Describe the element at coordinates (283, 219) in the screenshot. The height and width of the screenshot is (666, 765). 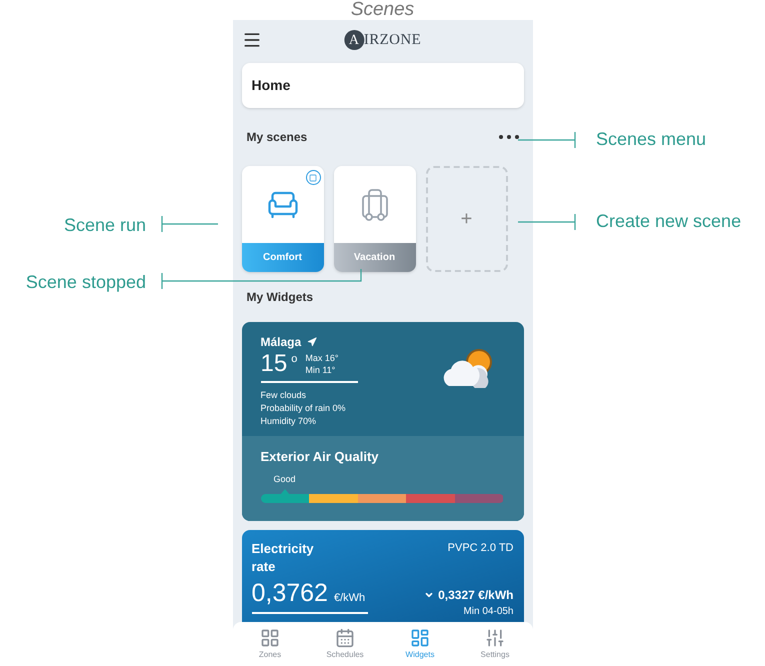
I see `scene-card: Comfort` at that location.